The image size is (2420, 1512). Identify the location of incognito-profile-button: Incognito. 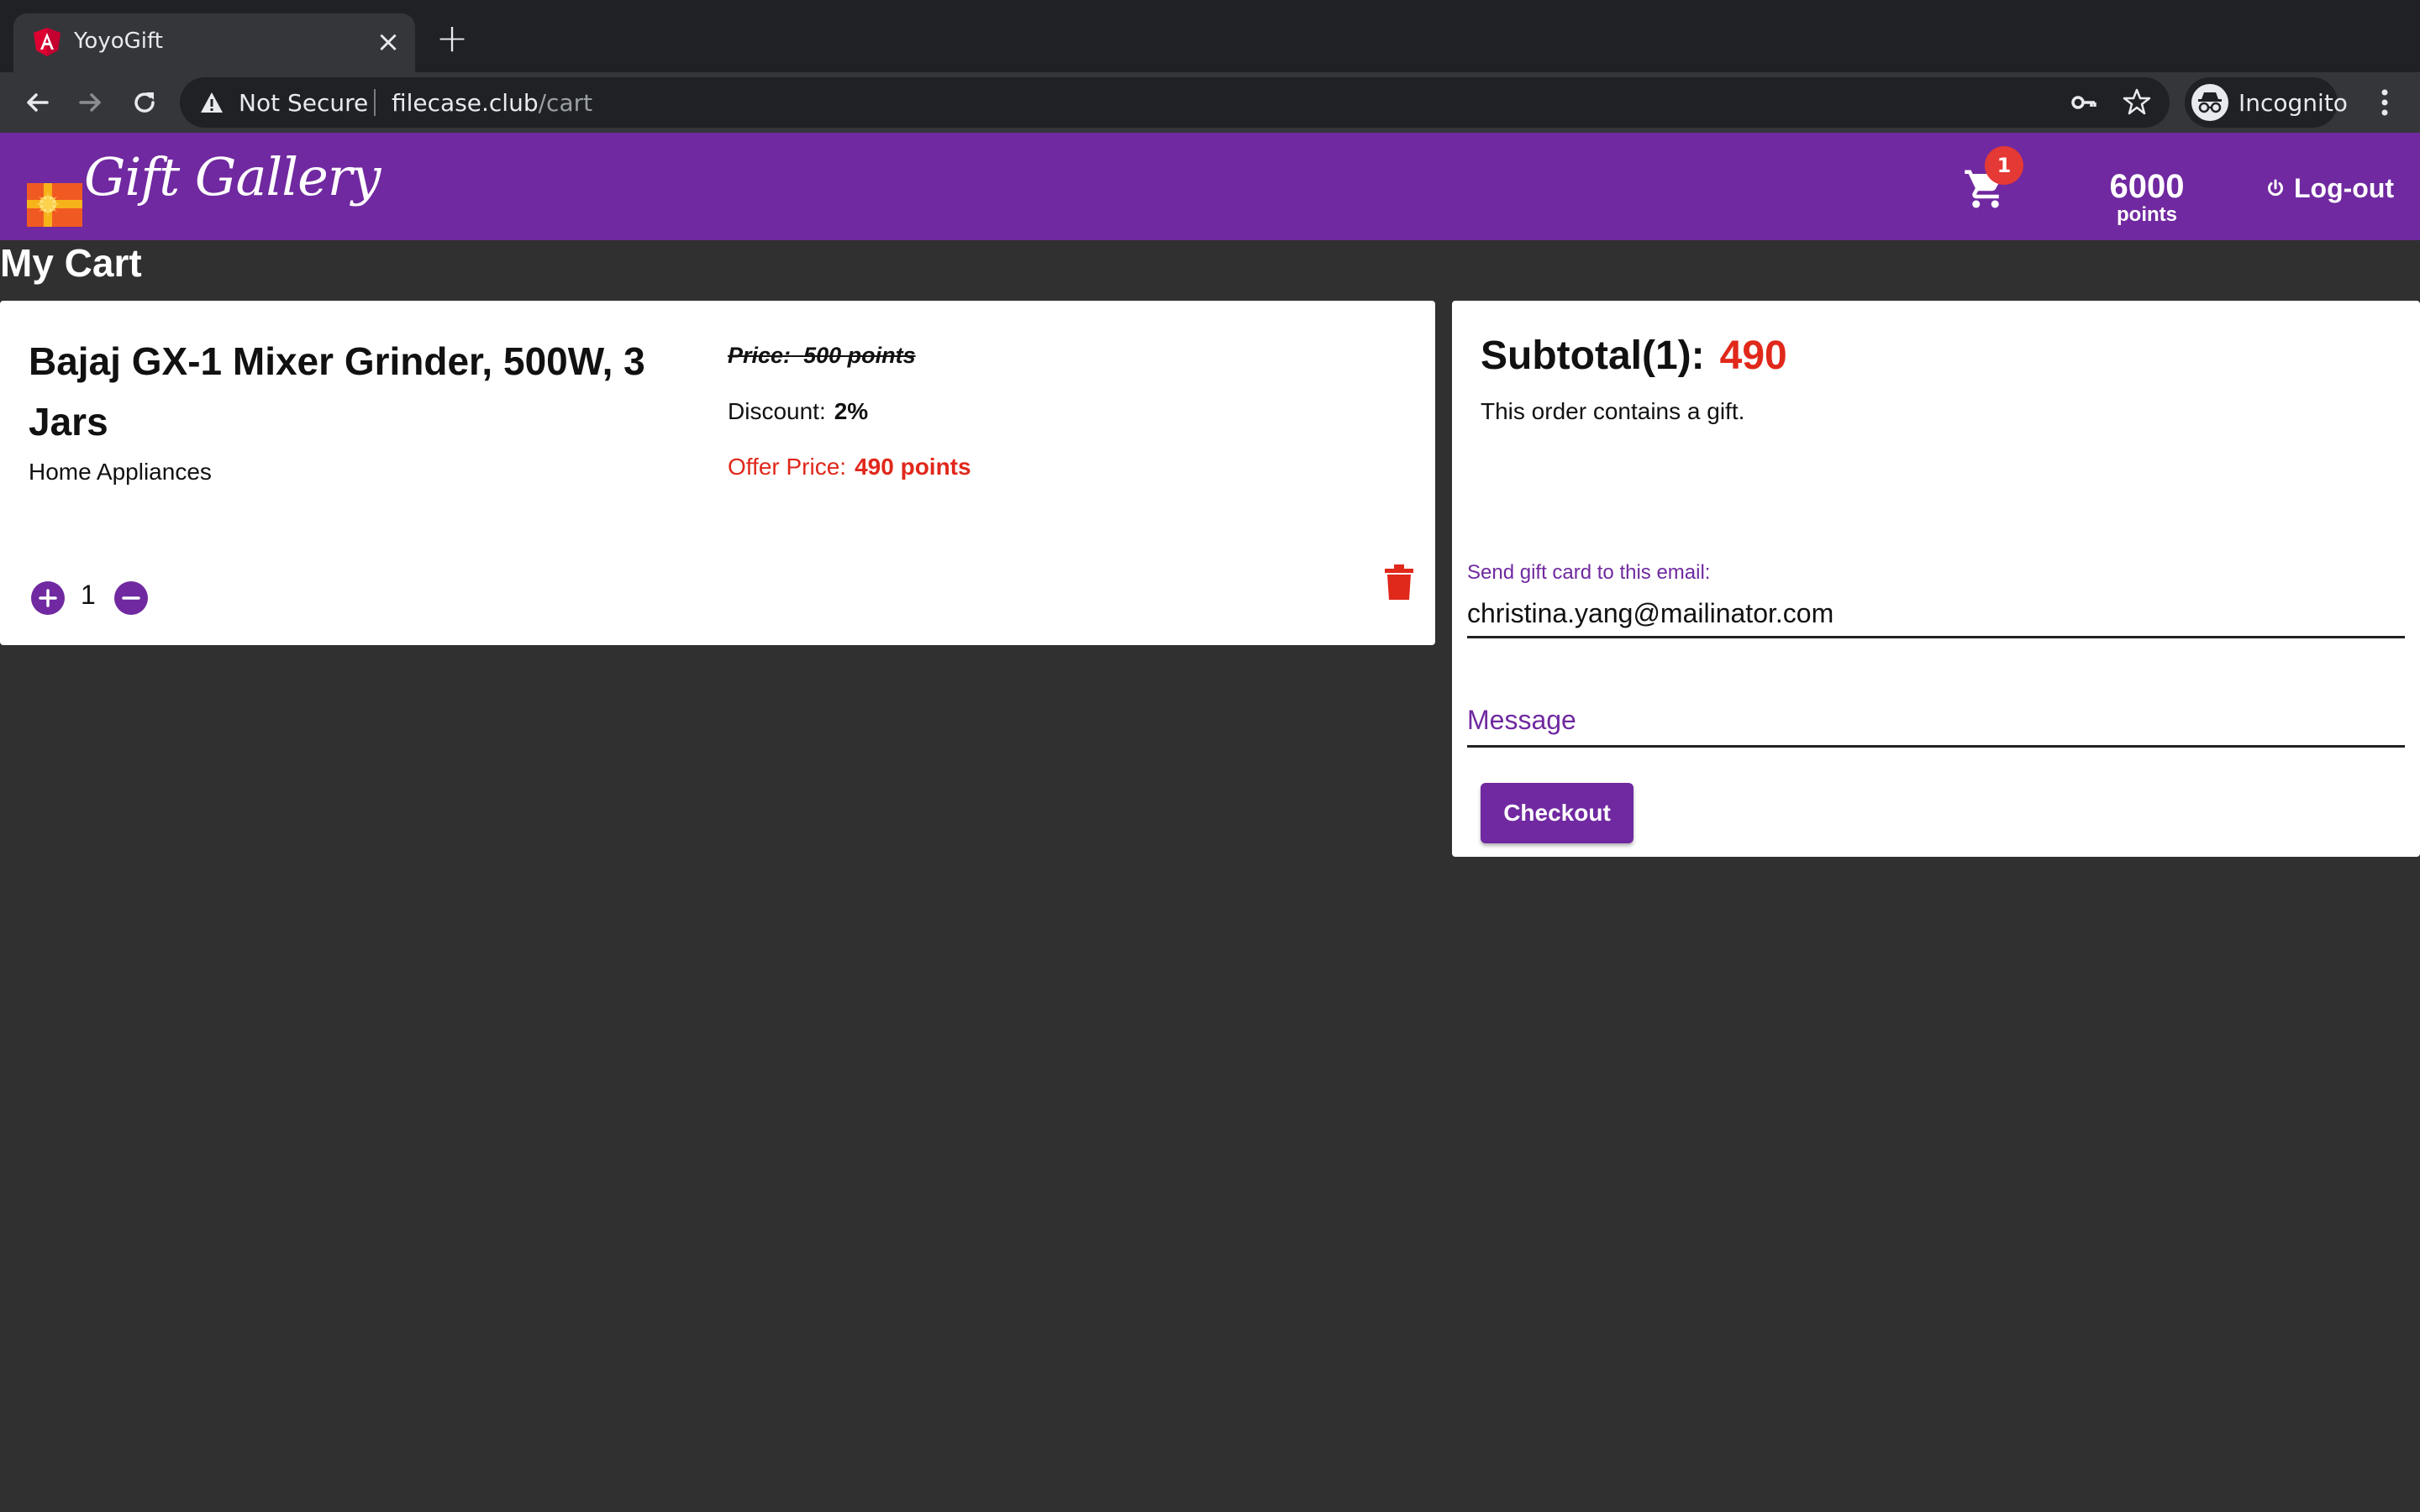
(2267, 102).